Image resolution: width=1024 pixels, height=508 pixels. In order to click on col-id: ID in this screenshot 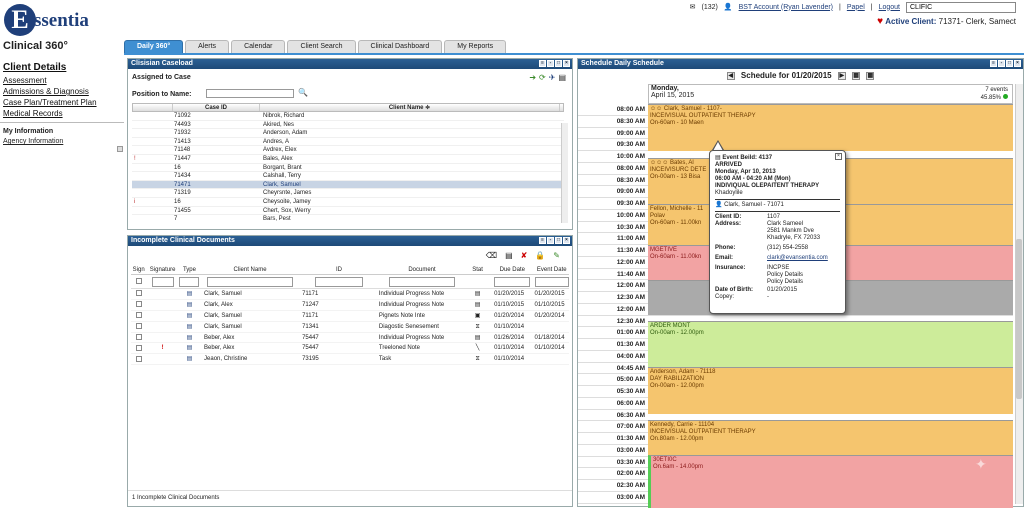, I will do `click(336, 269)`.